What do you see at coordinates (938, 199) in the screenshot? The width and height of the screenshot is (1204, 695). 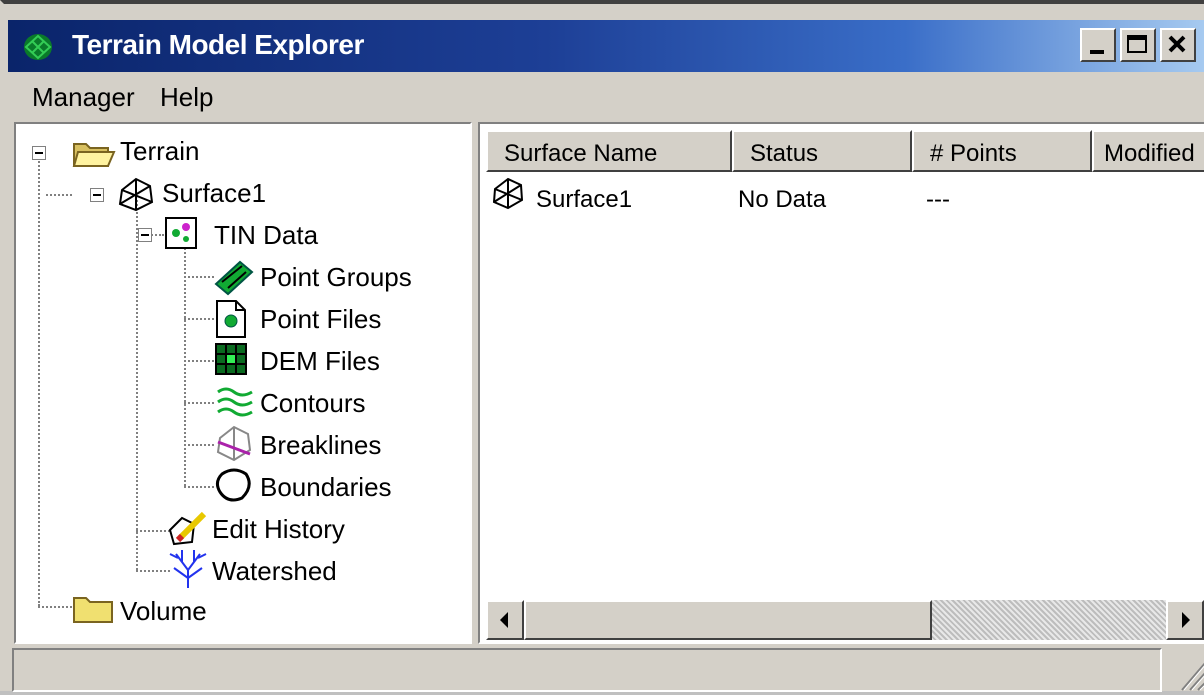 I see `cell-points: ---` at bounding box center [938, 199].